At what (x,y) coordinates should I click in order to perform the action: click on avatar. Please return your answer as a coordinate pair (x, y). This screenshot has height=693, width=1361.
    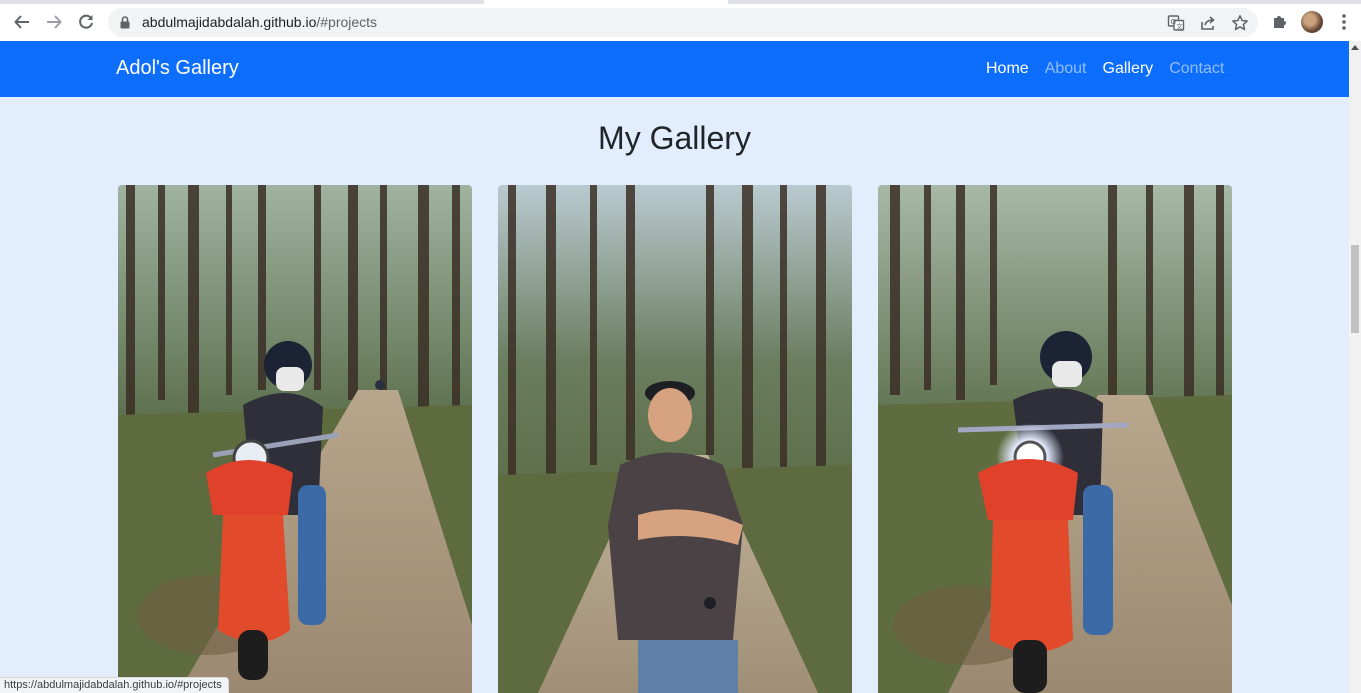
    Looking at the image, I should click on (1312, 22).